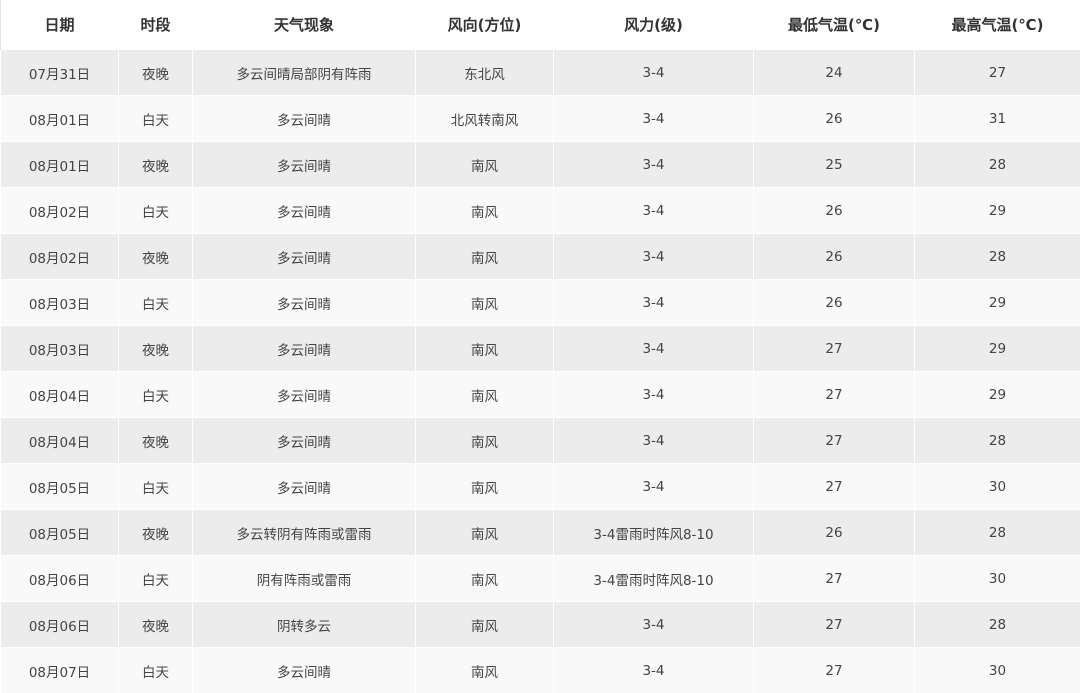  What do you see at coordinates (654, 25) in the screenshot?
I see `header-wind-force: 风力(级)` at bounding box center [654, 25].